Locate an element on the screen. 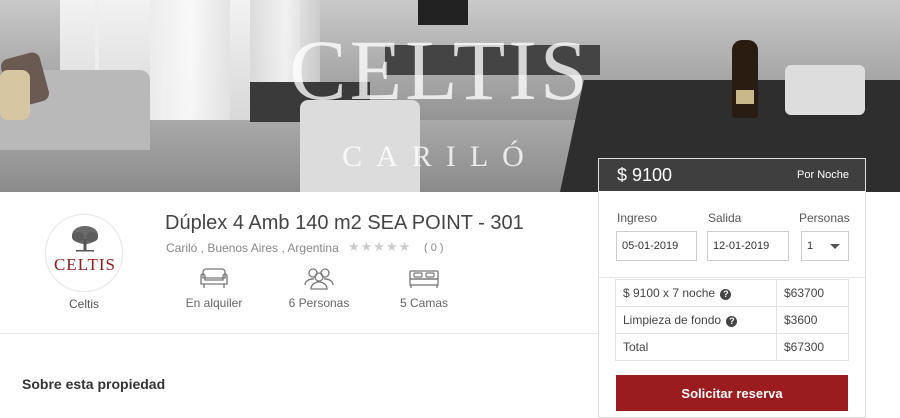  cost-amount: $3600 is located at coordinates (812, 320).